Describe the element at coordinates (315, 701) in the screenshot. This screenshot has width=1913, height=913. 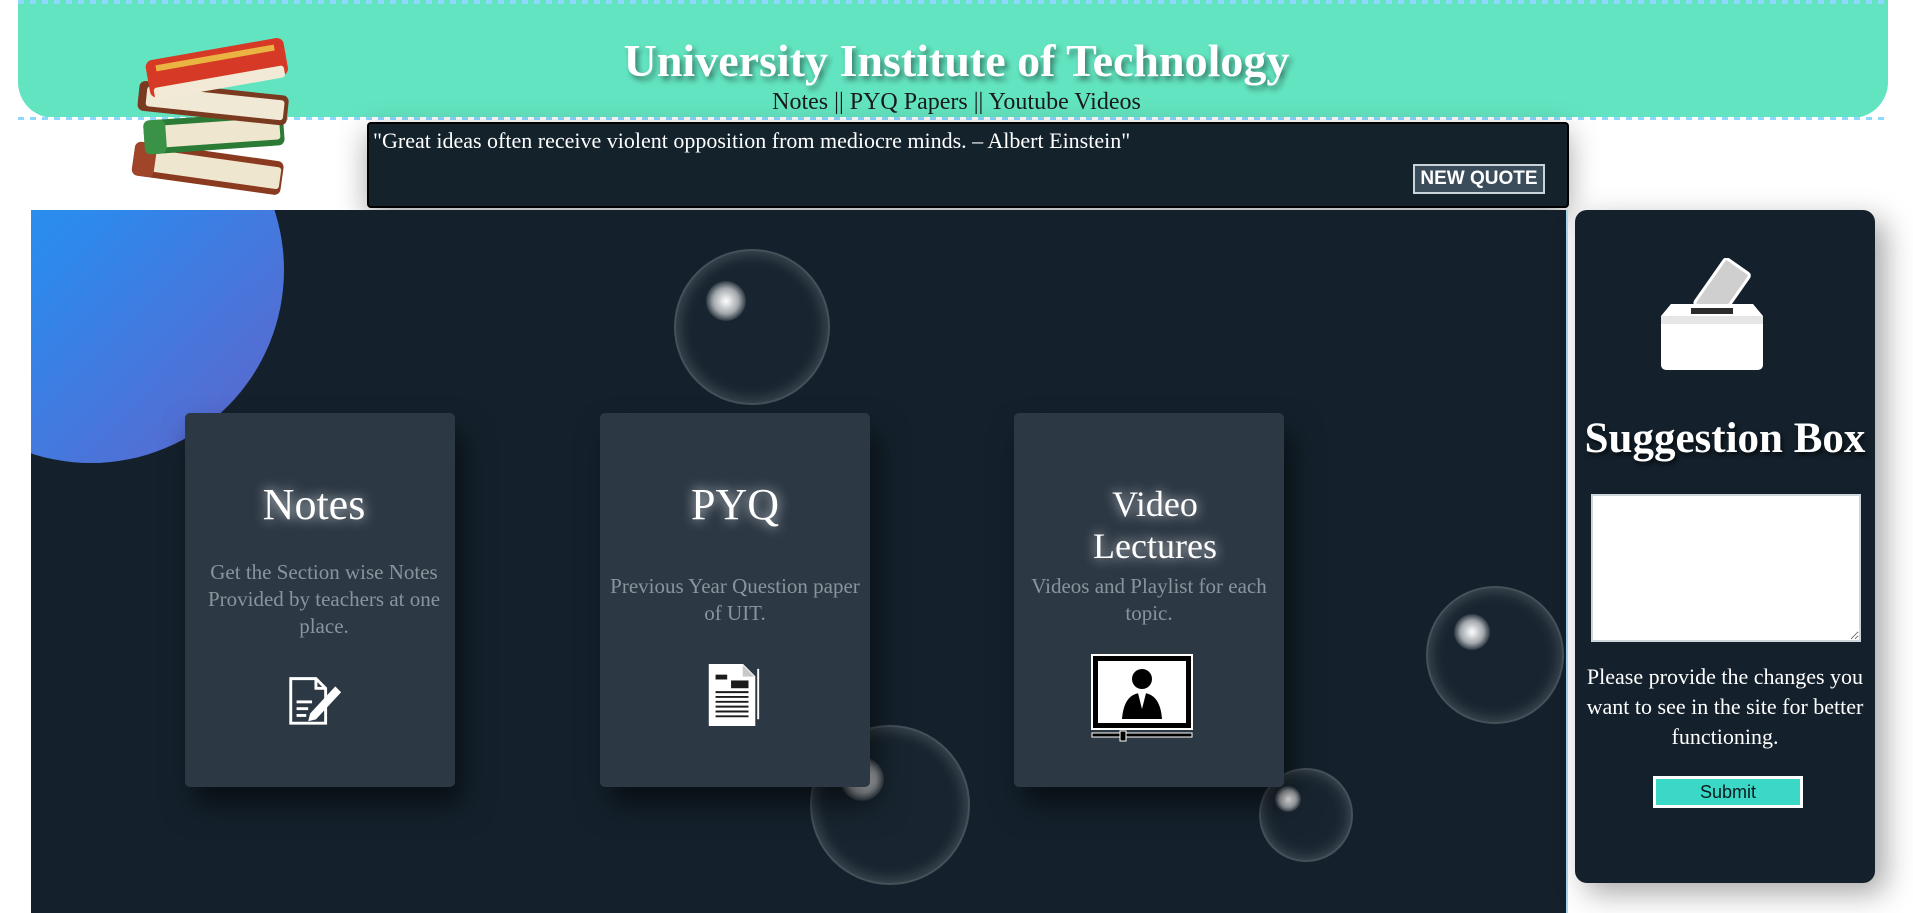
I see `edit-document-icon` at that location.